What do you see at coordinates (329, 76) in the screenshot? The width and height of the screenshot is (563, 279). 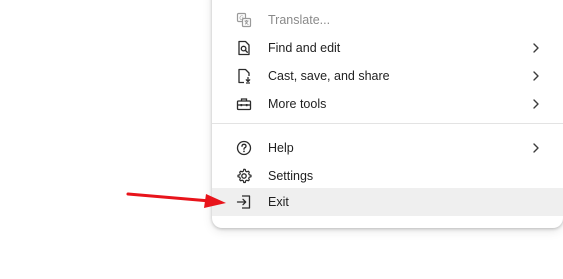 I see `menu-item-label: Cast, save, and share` at bounding box center [329, 76].